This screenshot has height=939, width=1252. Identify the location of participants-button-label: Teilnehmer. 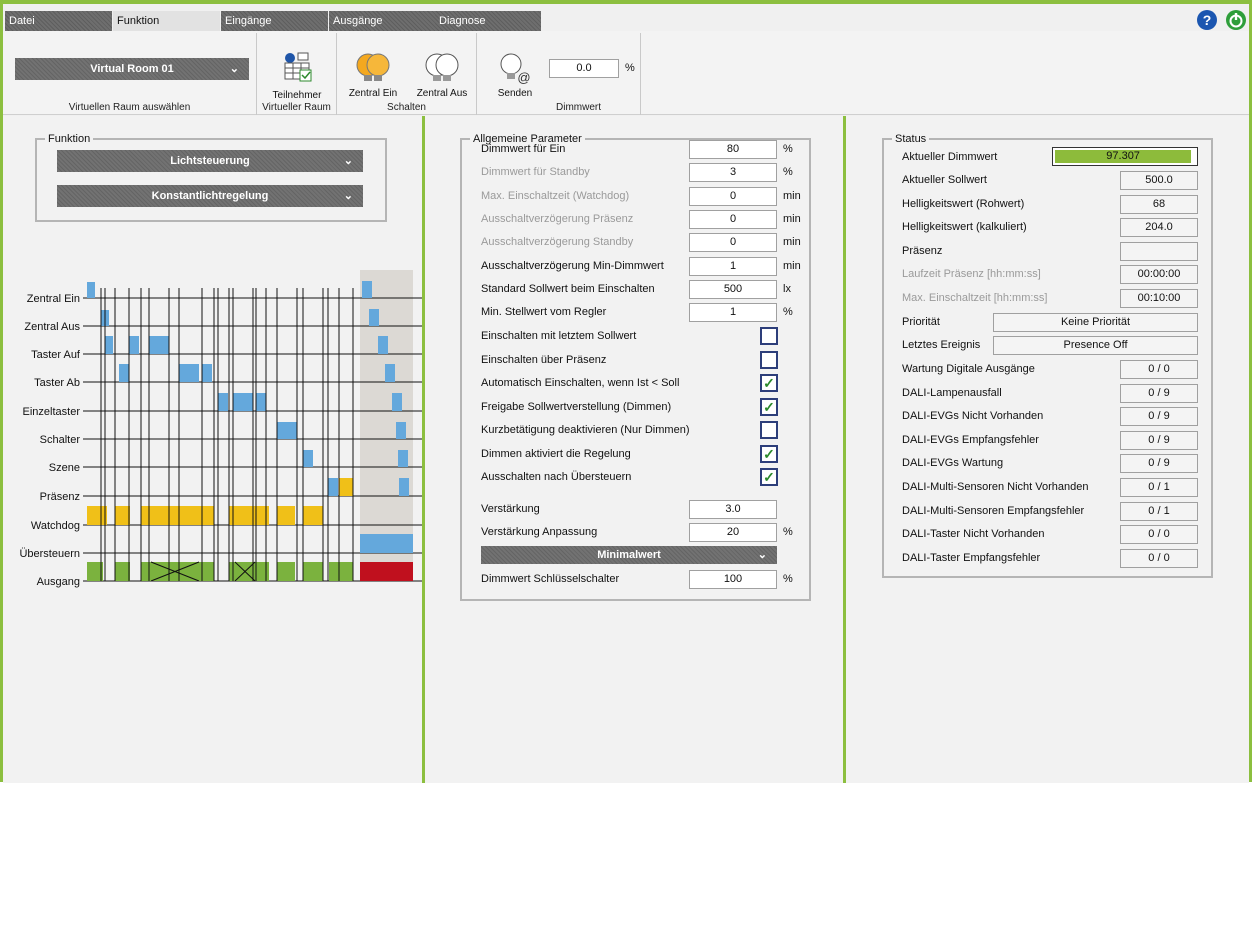
(297, 95).